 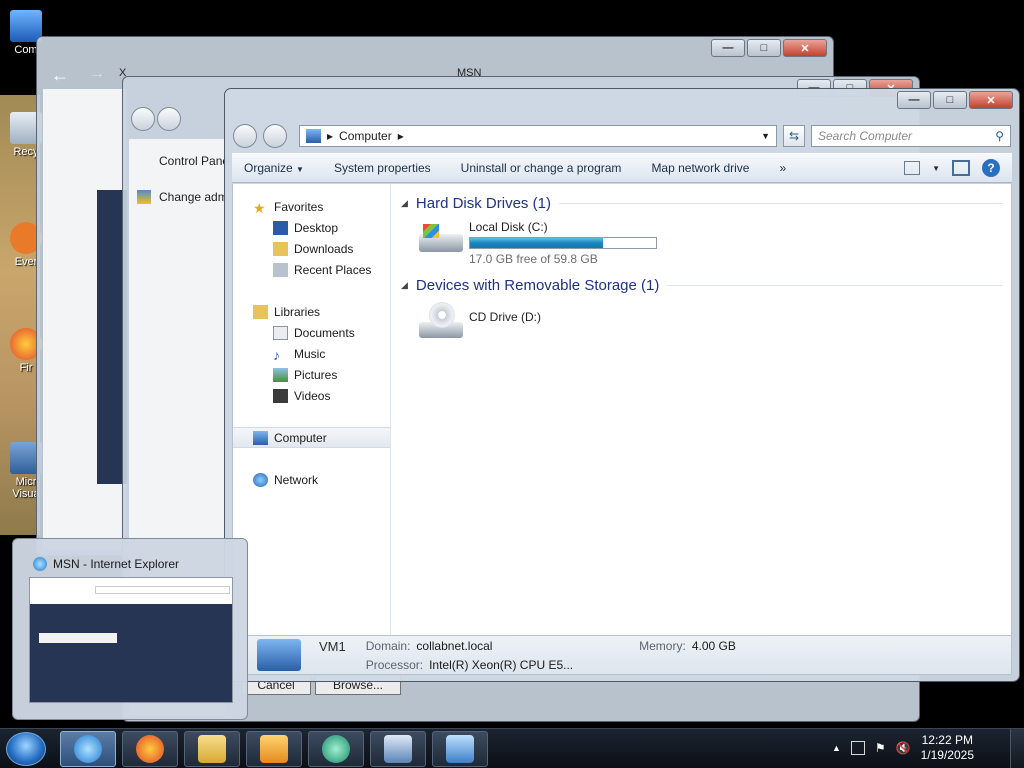 I want to click on uac-shield-icon, so click(x=144, y=197).